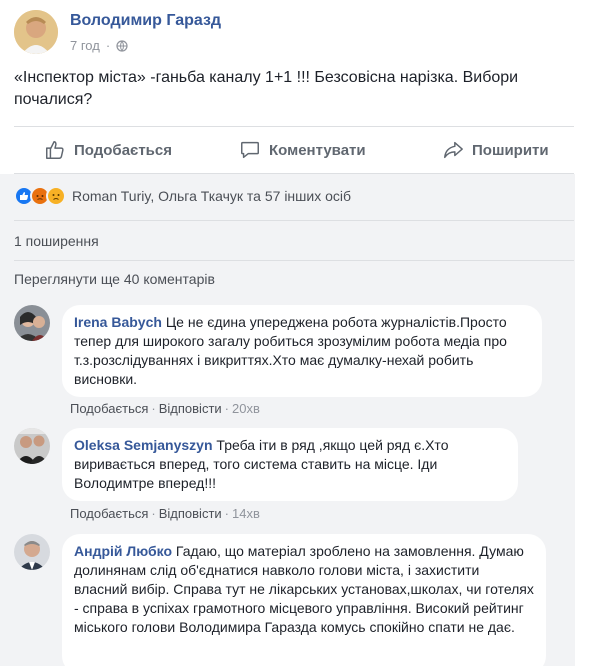 The height and width of the screenshot is (666, 600). I want to click on sad-reaction-icon, so click(56, 196).